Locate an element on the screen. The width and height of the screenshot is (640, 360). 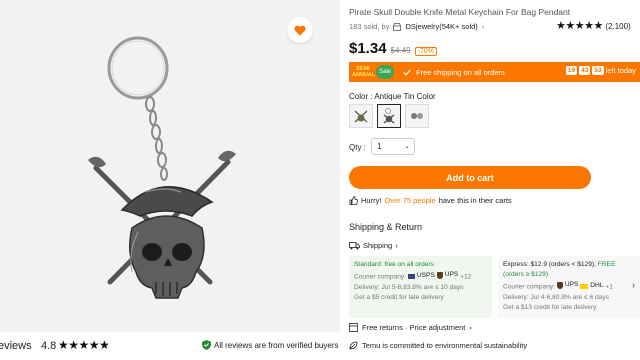
timer-seconds: 53 is located at coordinates (598, 70).